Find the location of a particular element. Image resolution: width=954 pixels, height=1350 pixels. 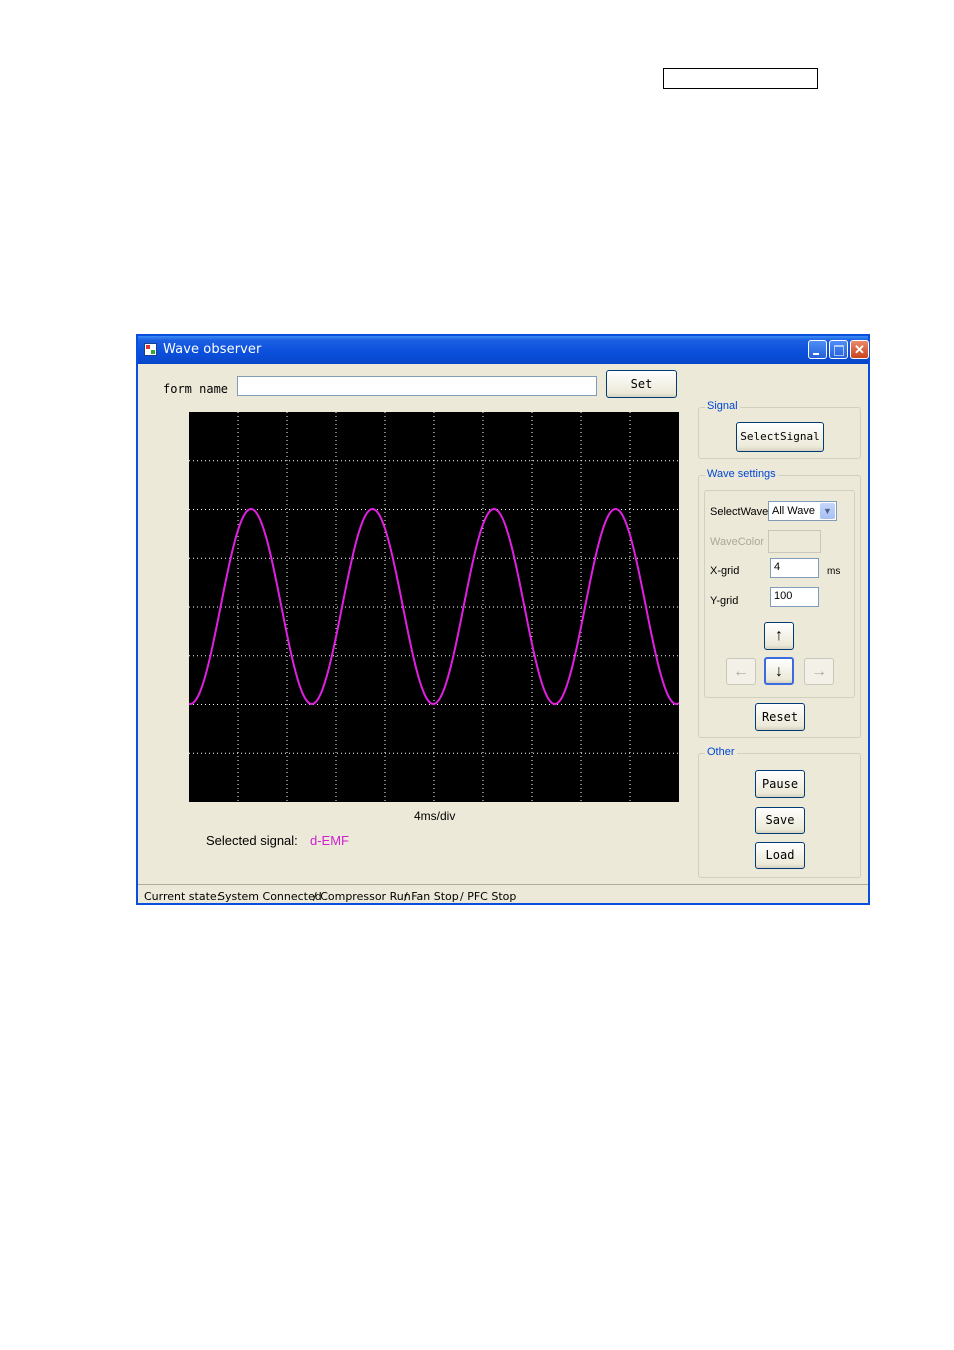

select-signal-button: SelectSignal is located at coordinates (780, 437).